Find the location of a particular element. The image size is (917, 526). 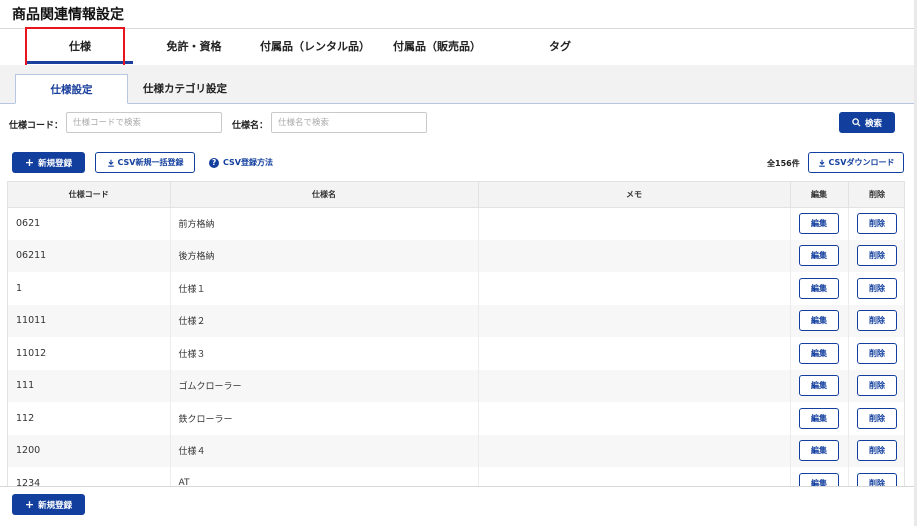

tab-tag: タグ is located at coordinates (560, 47).